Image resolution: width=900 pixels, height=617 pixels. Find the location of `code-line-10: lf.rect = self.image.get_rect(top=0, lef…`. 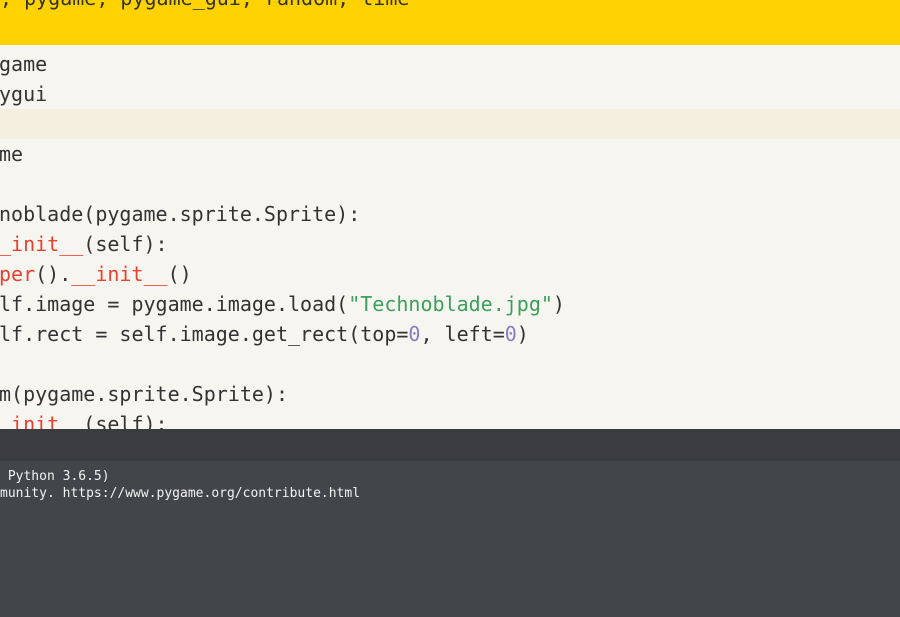

code-line-10: lf.rect = self.image.get_rect(top=0, lef… is located at coordinates (449, 334).